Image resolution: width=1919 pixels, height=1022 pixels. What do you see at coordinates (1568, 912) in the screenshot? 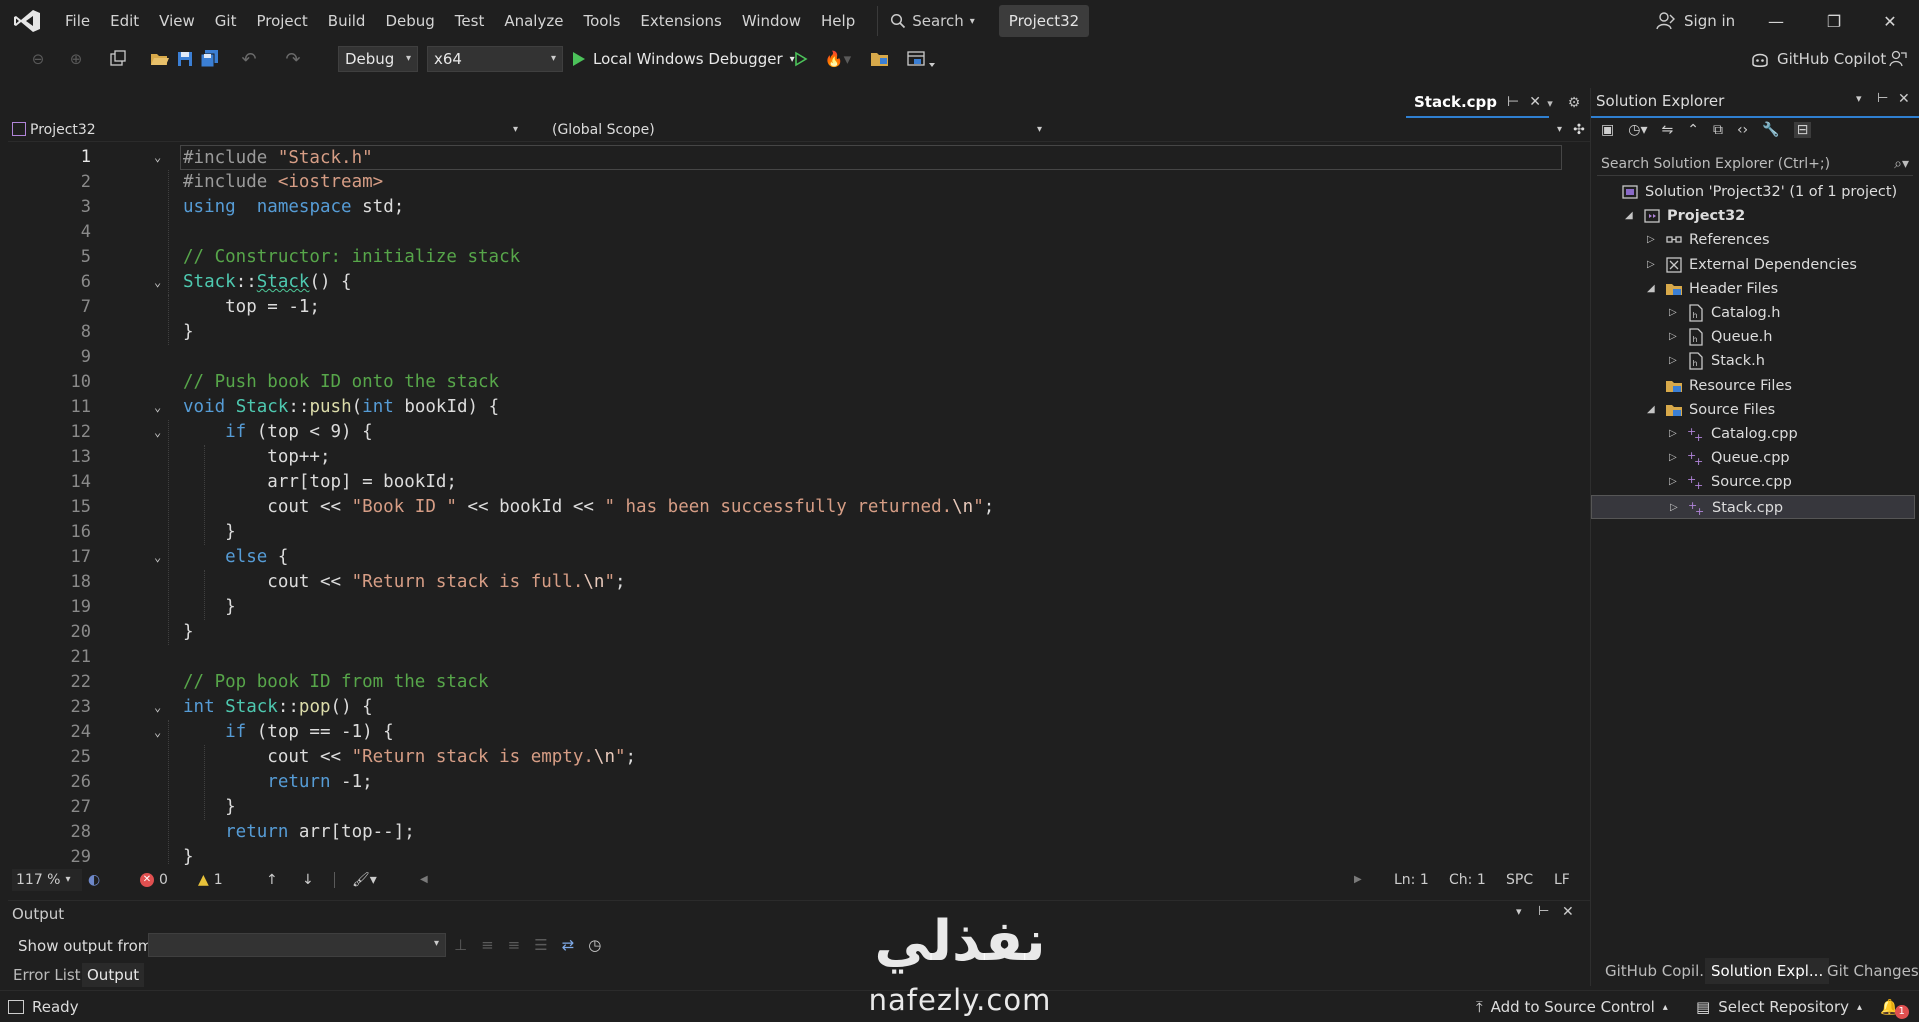
I see `close-panel-icon: ✕` at bounding box center [1568, 912].